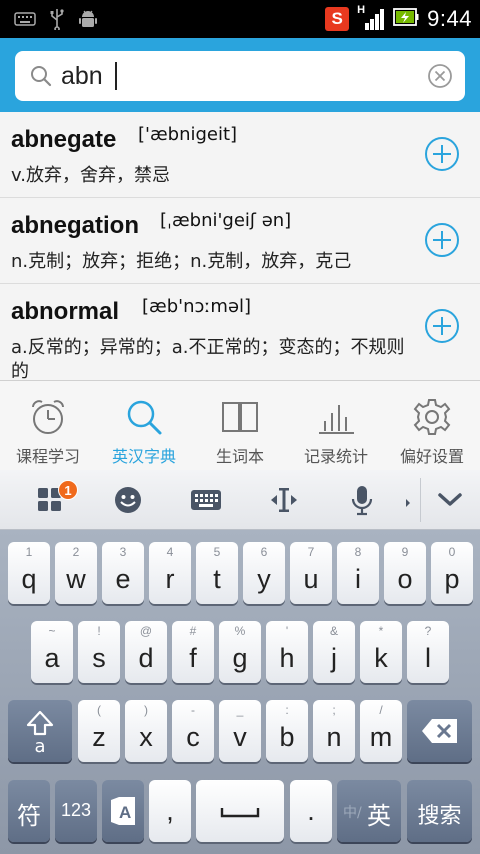 This screenshot has width=480, height=854. What do you see at coordinates (336, 425) in the screenshot?
I see `nav-item-stats: 记录统计` at bounding box center [336, 425].